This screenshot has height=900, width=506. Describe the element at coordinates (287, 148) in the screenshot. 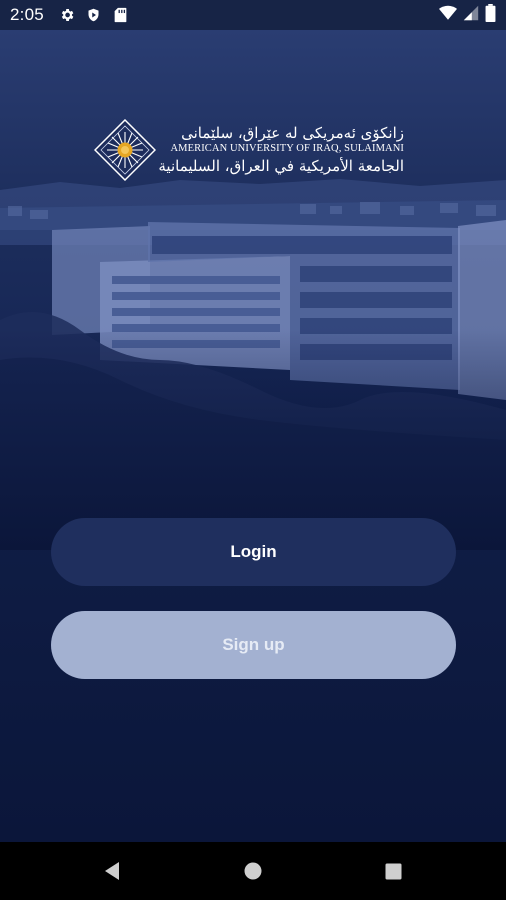

I see `logo-english-name: AMERICAN UNIVERSITY OF IRAQ, SULAIMANI` at that location.